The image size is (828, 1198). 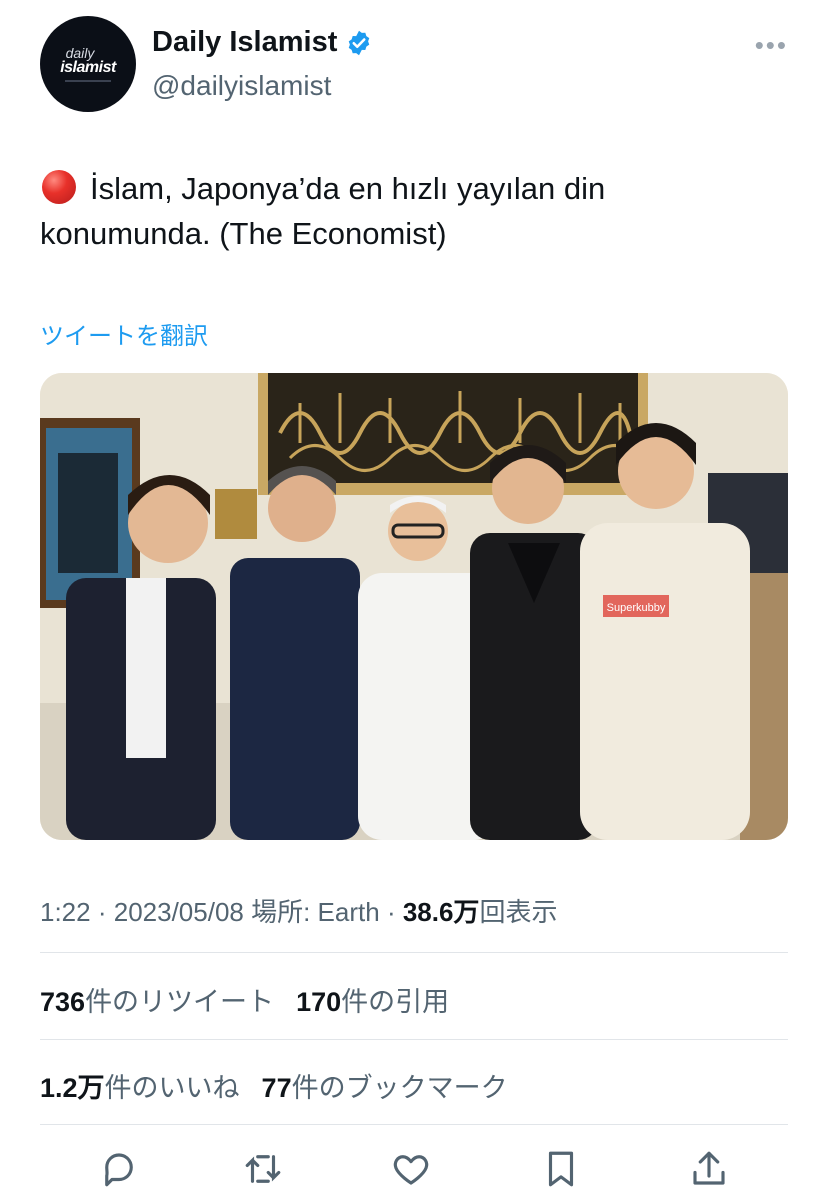 I want to click on retweet-stats-row: 736件のリツイート 170件の引用, so click(x=244, y=999).